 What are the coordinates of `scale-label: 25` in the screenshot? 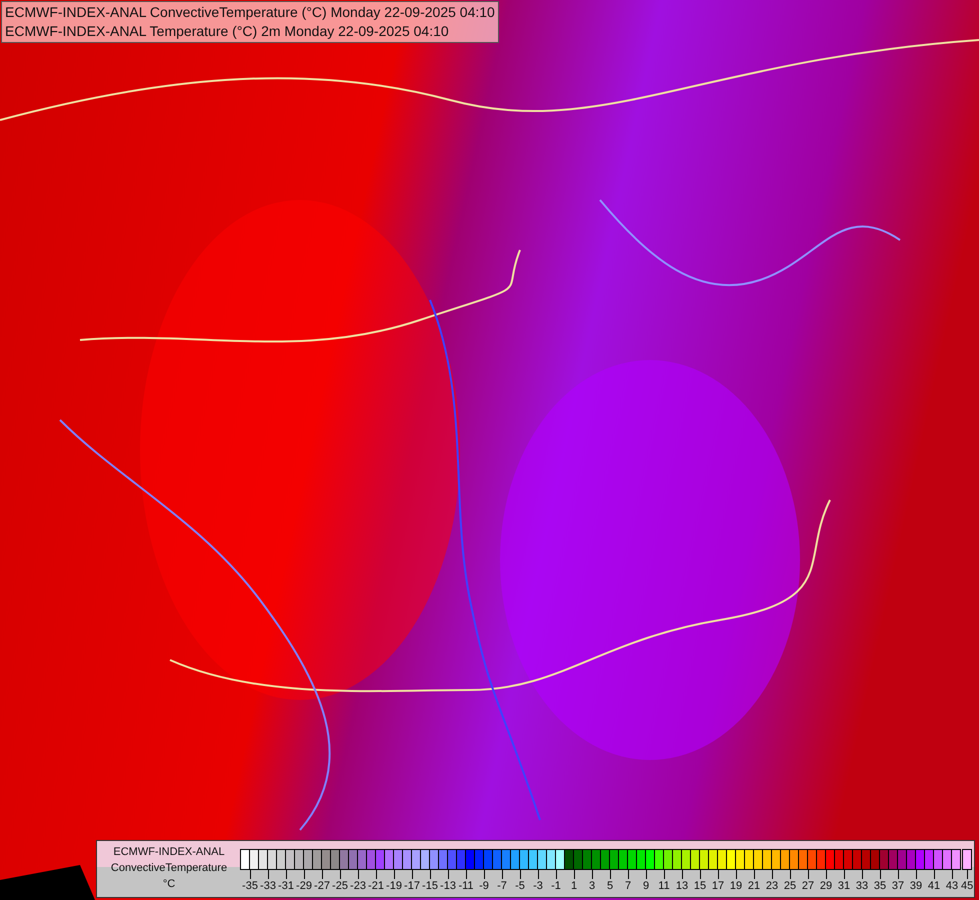 It's located at (790, 886).